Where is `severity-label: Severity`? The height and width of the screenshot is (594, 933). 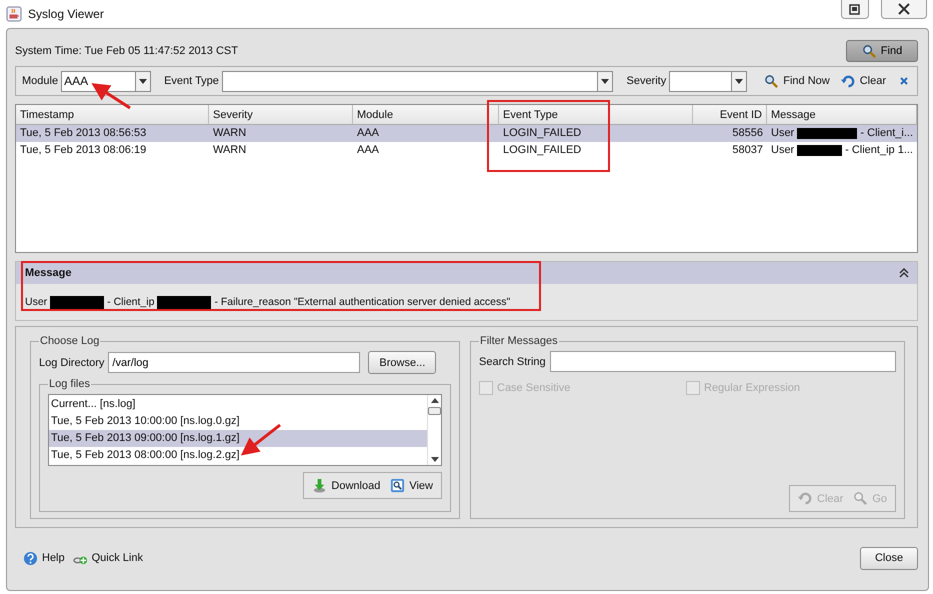
severity-label: Severity is located at coordinates (646, 81).